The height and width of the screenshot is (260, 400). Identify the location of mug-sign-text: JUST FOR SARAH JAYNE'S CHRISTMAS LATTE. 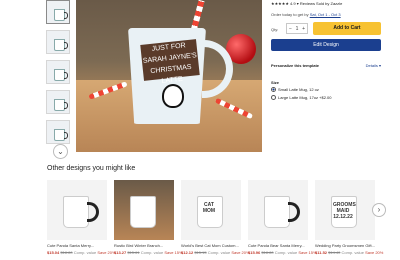
(170, 62).